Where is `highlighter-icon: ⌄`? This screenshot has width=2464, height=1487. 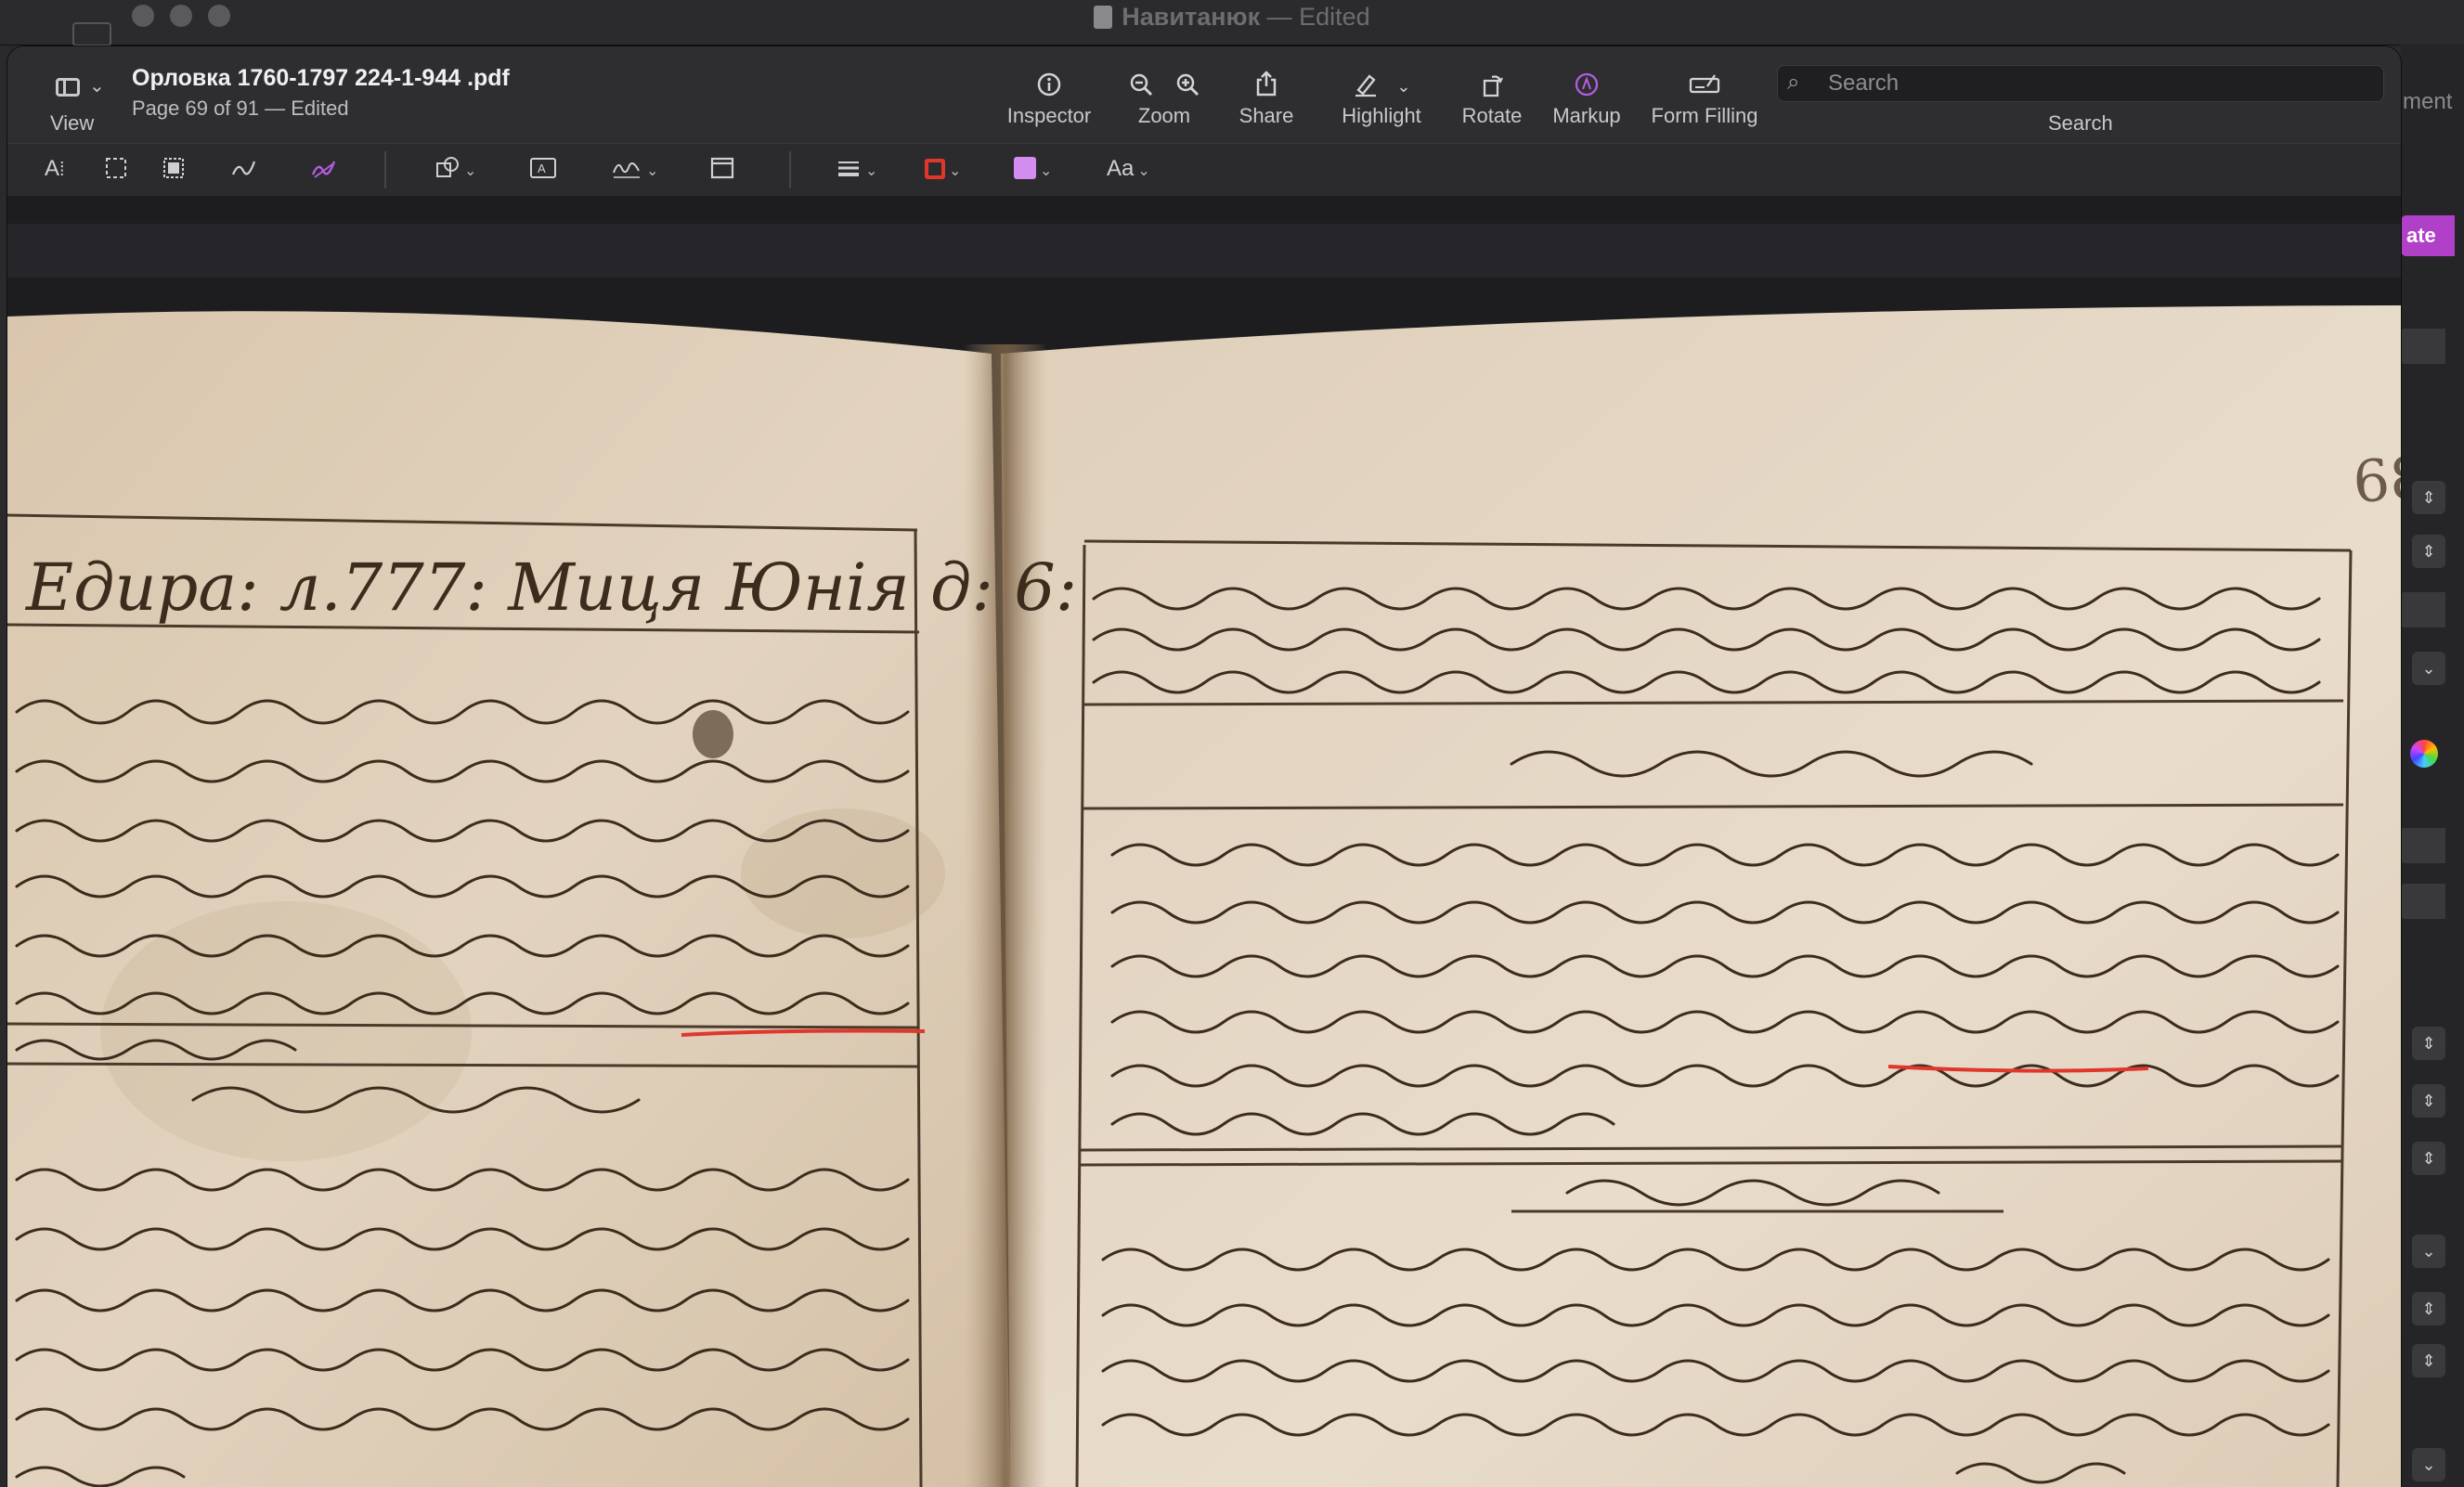
highlighter-icon: ⌄ is located at coordinates (1381, 83).